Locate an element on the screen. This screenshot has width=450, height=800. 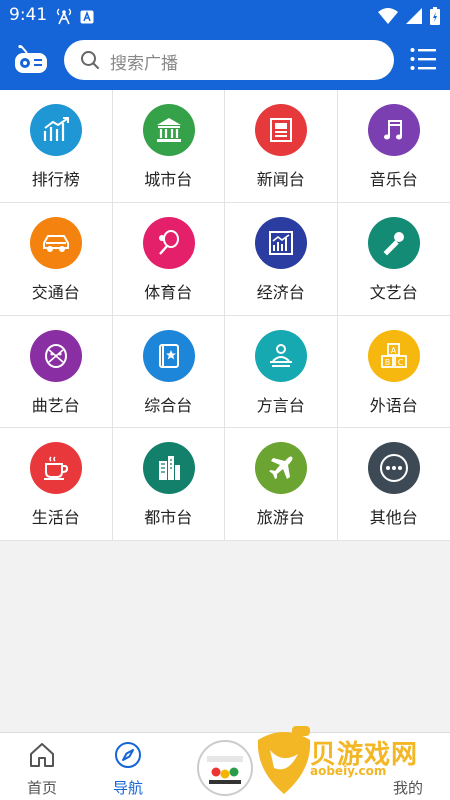
wifi-icon is located at coordinates (388, 18).